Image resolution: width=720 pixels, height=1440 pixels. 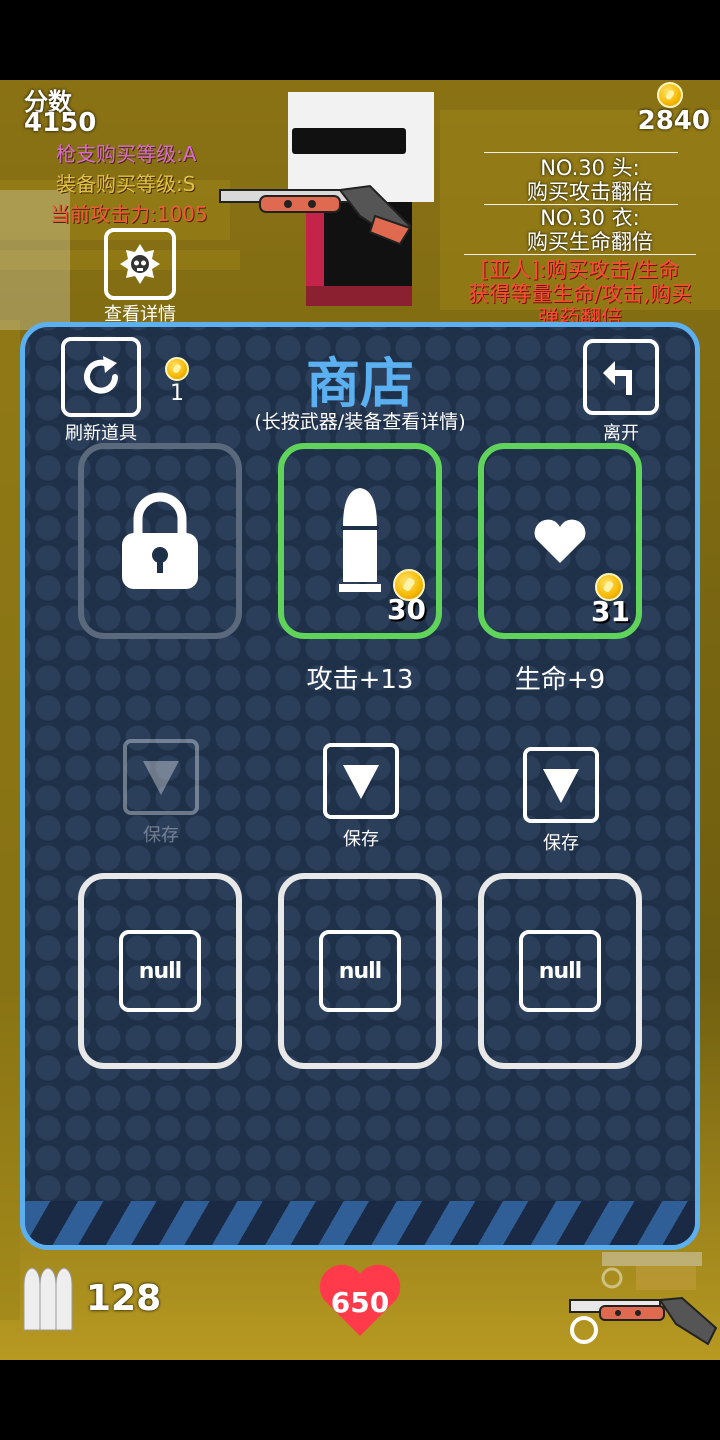 I want to click on save-label-2: 保存, so click(x=361, y=839).